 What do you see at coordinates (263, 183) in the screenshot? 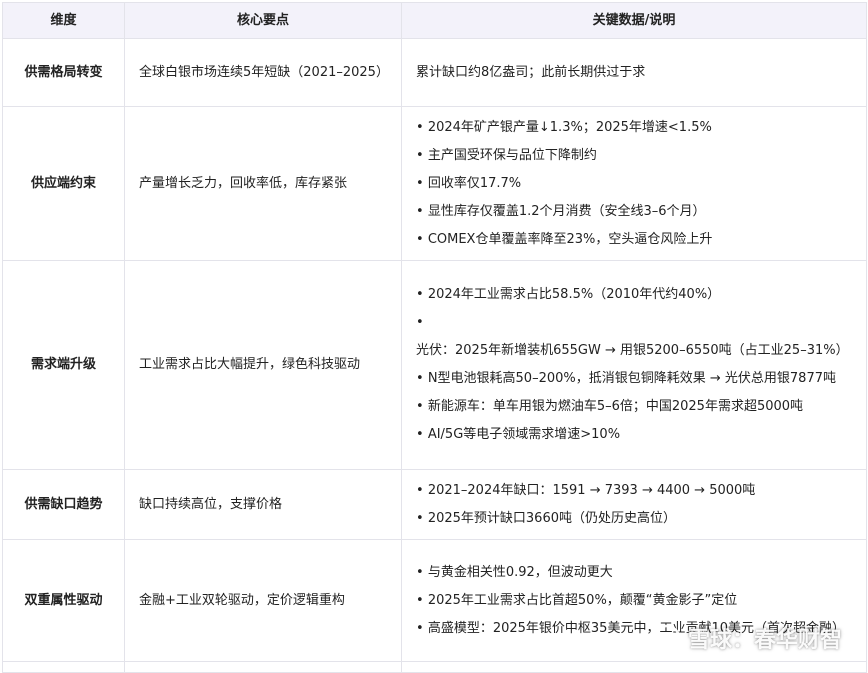
I see `row-core-point: 产量增长乏力，回收率低，库存紧张` at bounding box center [263, 183].